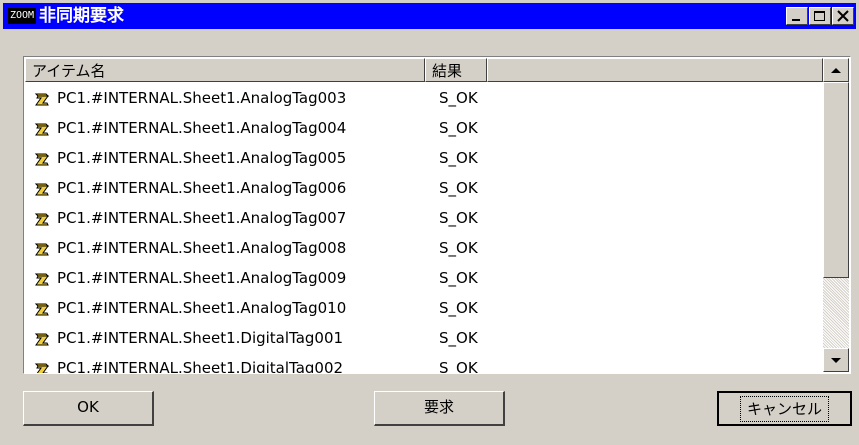 This screenshot has height=445, width=859. Describe the element at coordinates (202, 128) in the screenshot. I see `item-name: PC1.#INTERNAL.Sheet1.AnalogTag004` at that location.